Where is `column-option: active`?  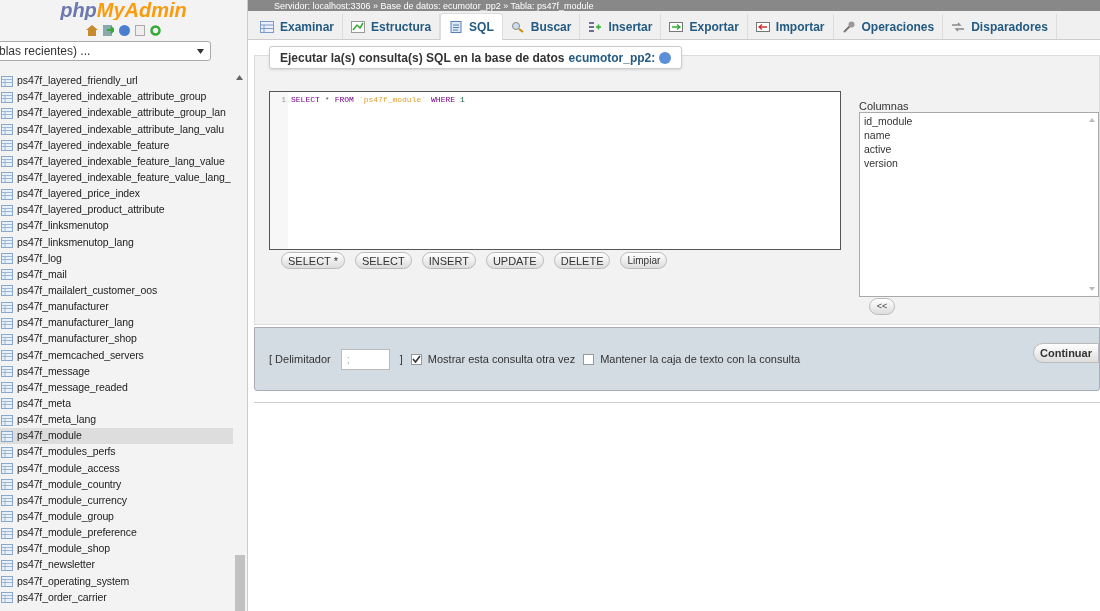 column-option: active is located at coordinates (878, 149).